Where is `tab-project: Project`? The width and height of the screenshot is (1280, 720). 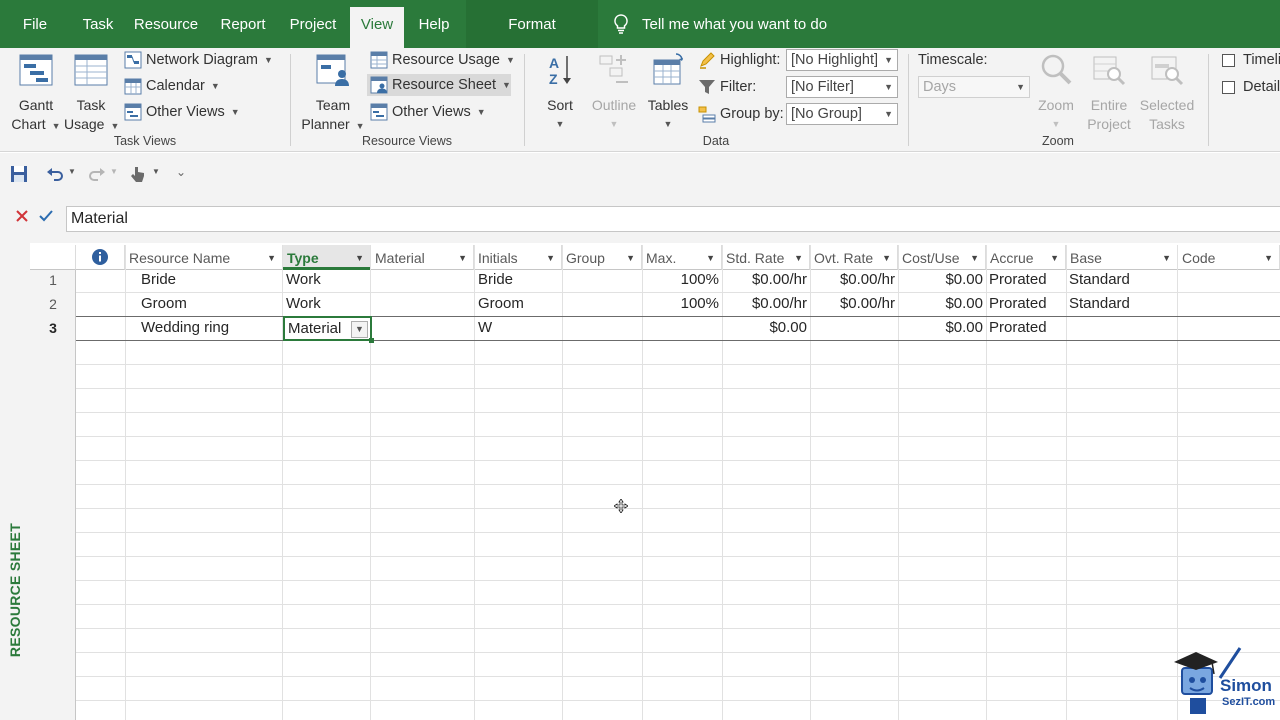 tab-project: Project is located at coordinates (313, 24).